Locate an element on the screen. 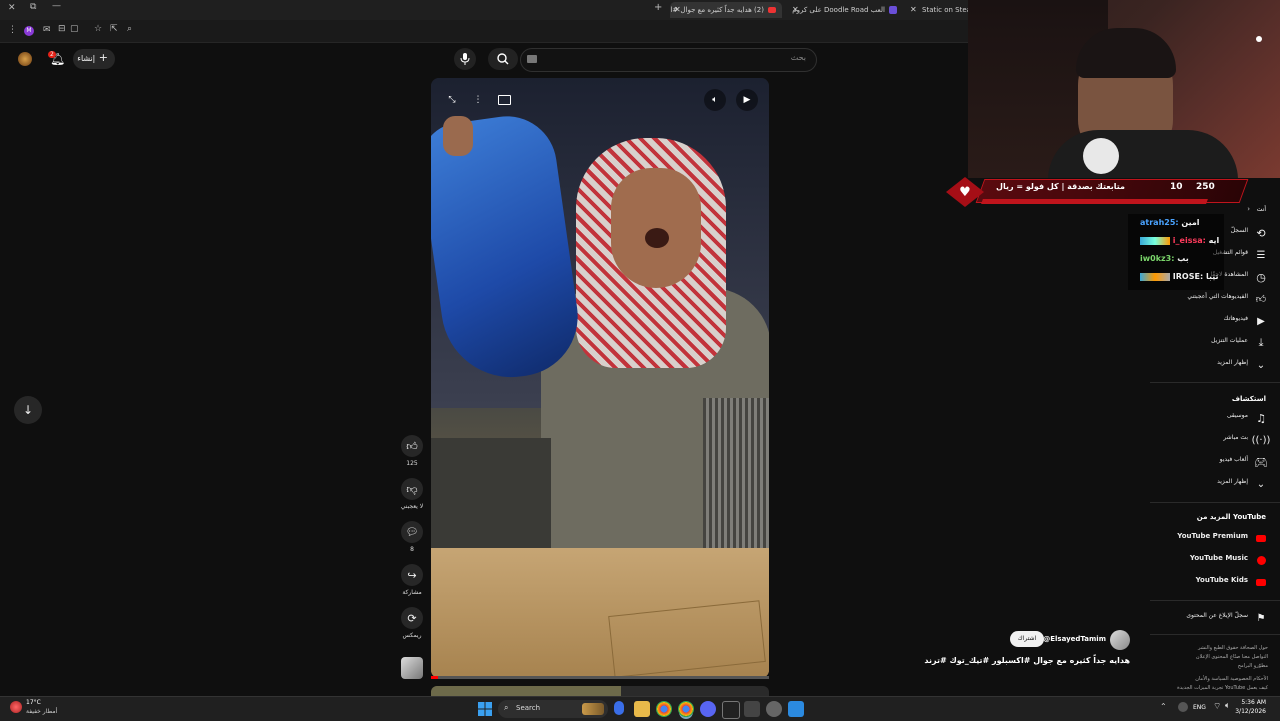  bookmark-star-icon: ☆ is located at coordinates (98, 29).